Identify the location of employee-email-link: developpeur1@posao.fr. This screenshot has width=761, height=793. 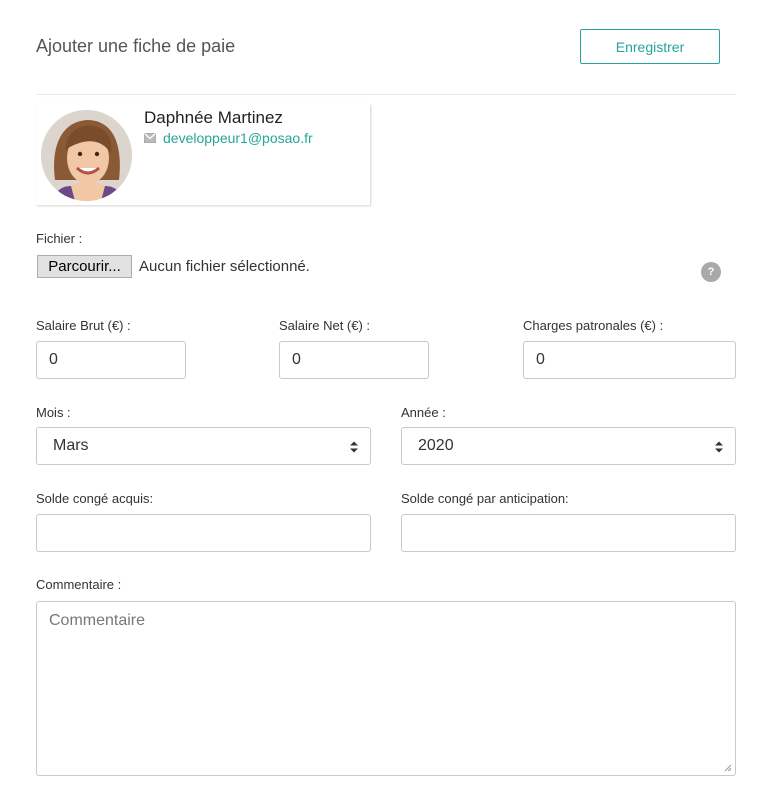
(238, 138).